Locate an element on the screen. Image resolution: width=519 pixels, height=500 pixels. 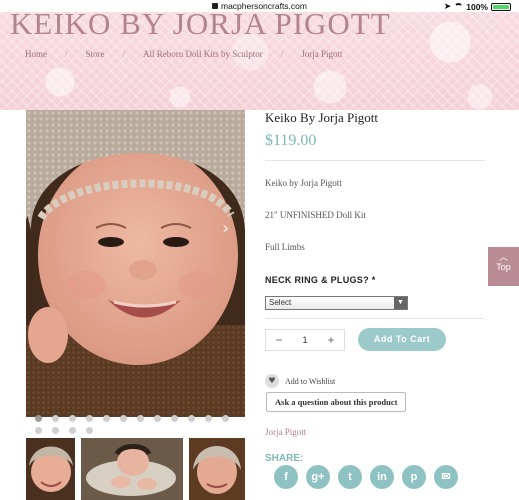
breadcrumb-sculptor-kits: All Reborn Doll Kits by Sculptor is located at coordinates (203, 54).